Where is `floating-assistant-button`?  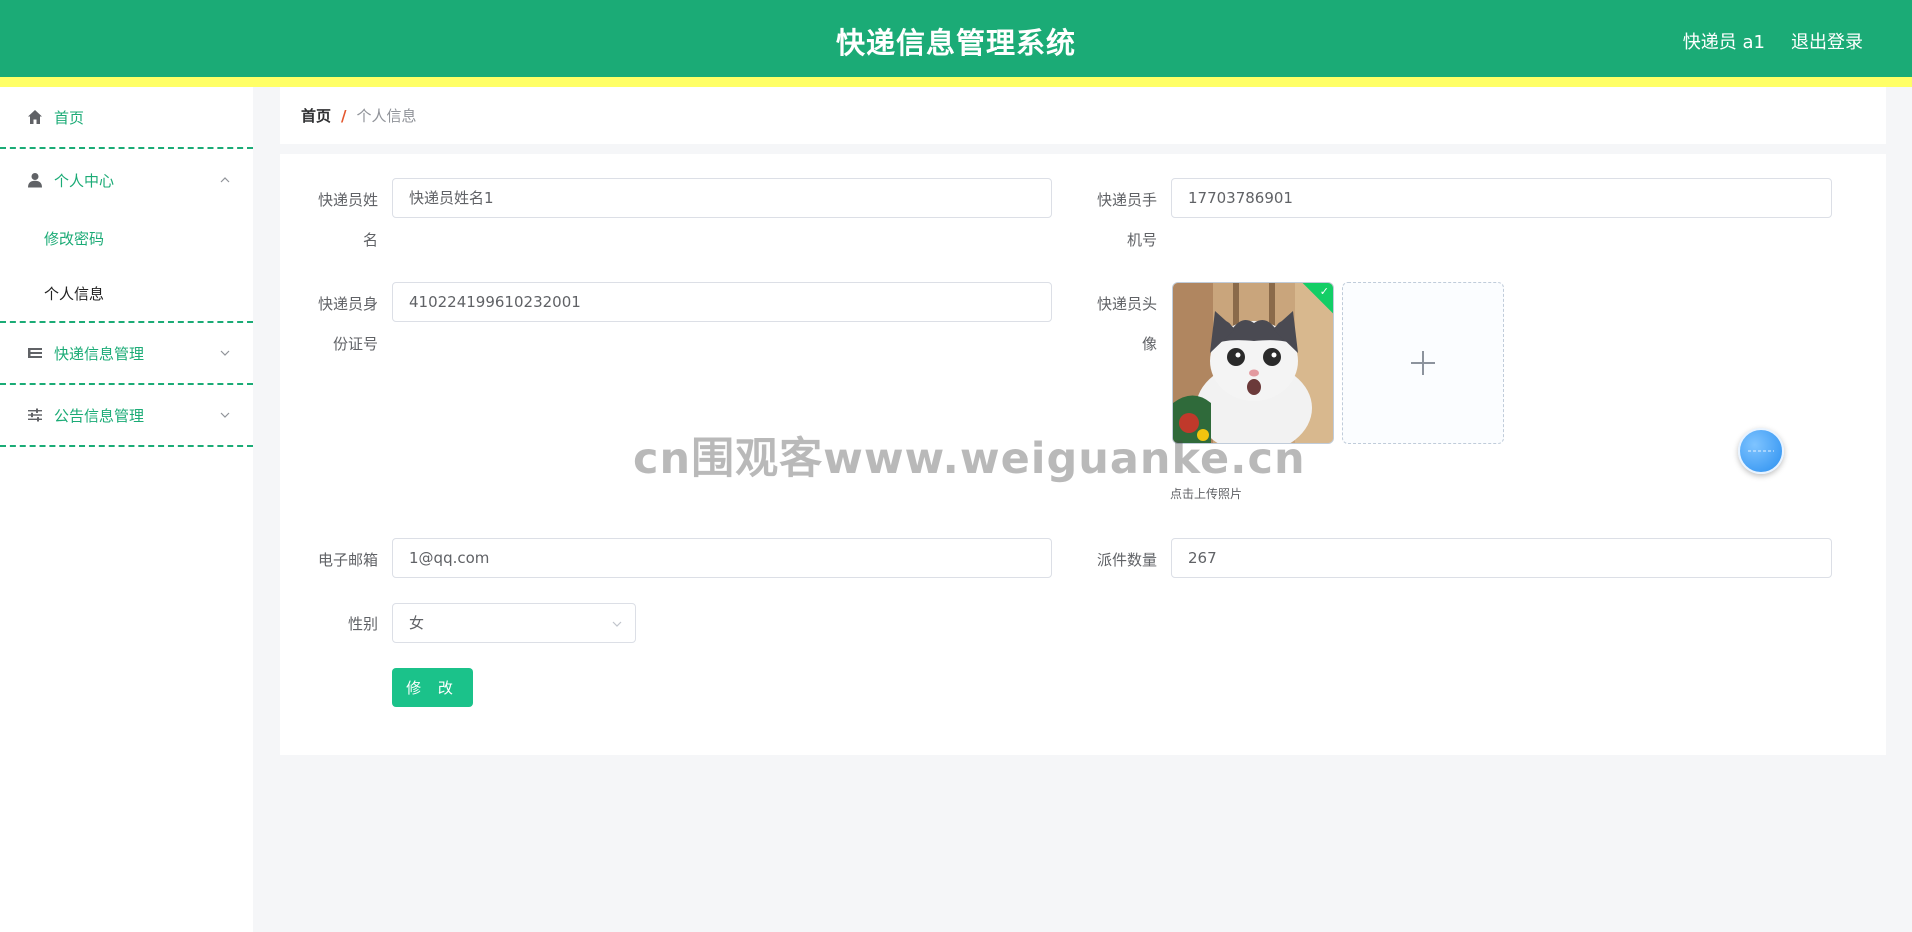 floating-assistant-button is located at coordinates (1761, 451).